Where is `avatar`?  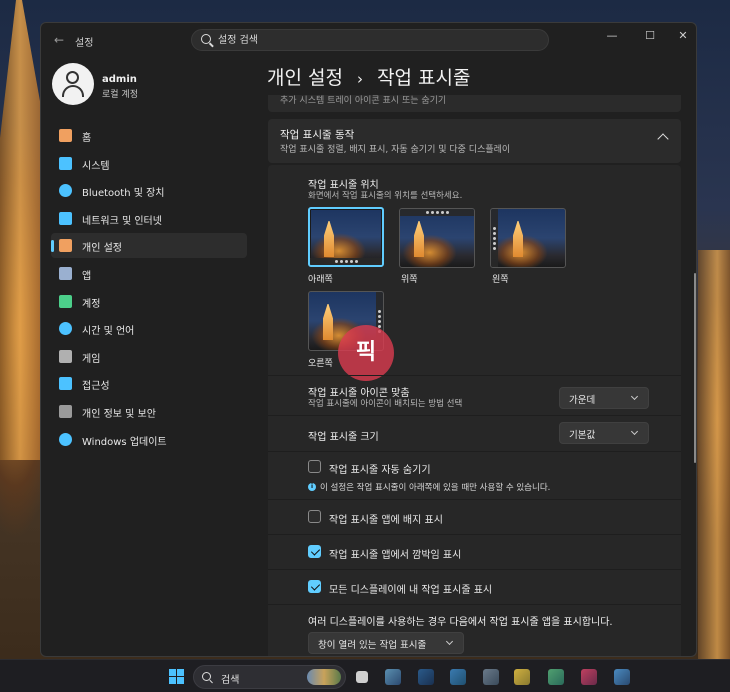 avatar is located at coordinates (73, 84).